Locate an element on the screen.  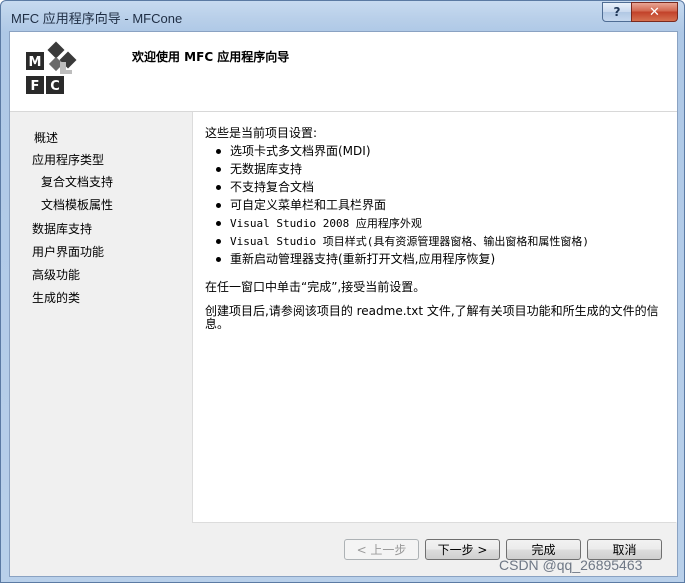
list-item: Visual Studio 项目样式(具有资源管理器窗格、输出窗格和属性窗格) is located at coordinates (397, 241).